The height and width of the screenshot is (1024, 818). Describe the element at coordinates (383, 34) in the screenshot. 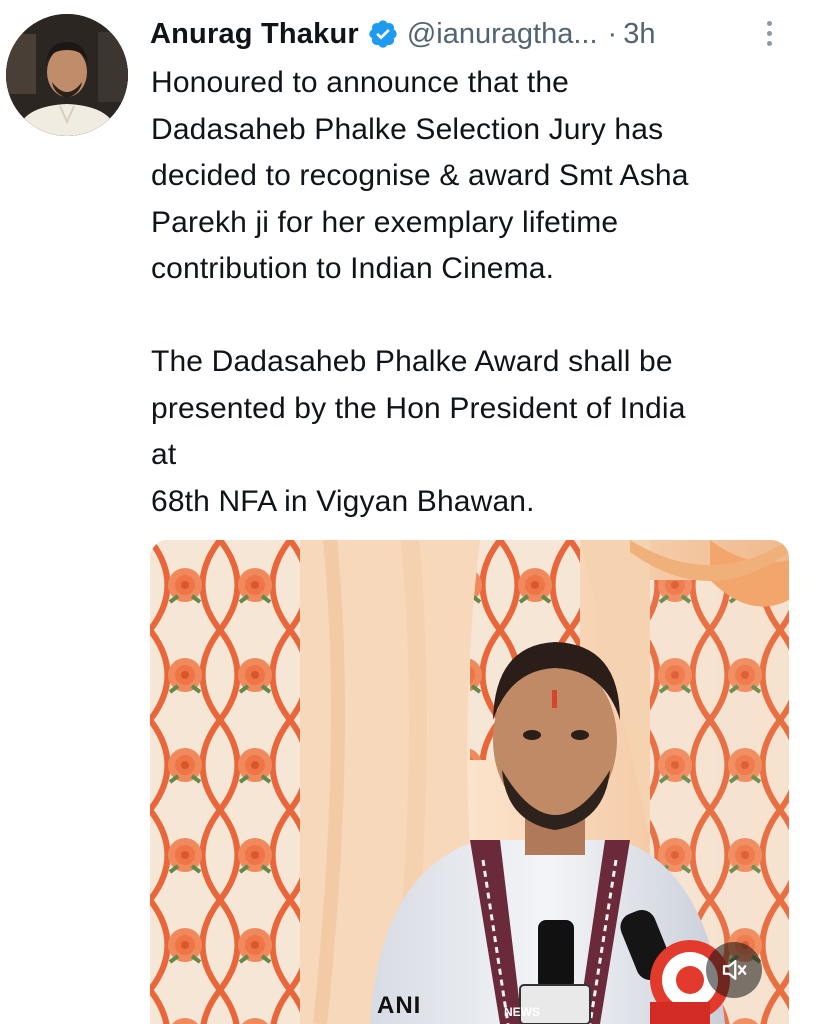

I see `verified-badge-icon` at that location.